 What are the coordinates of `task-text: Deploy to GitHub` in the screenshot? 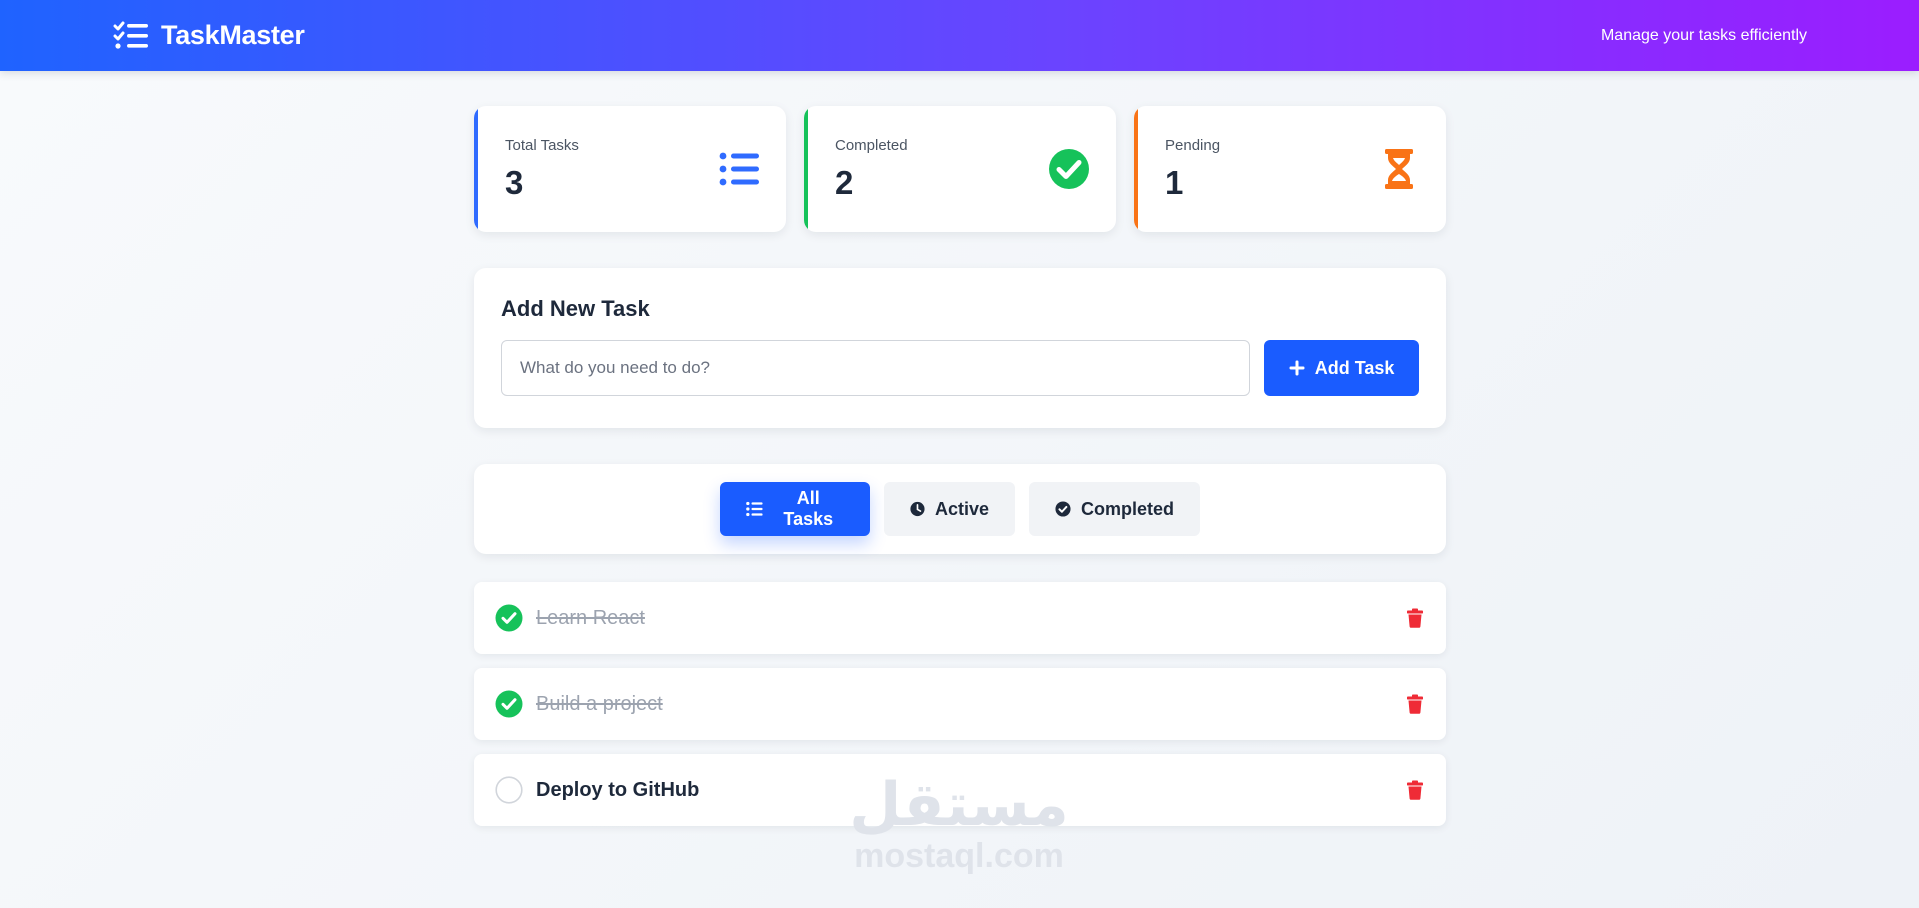 It's located at (618, 789).